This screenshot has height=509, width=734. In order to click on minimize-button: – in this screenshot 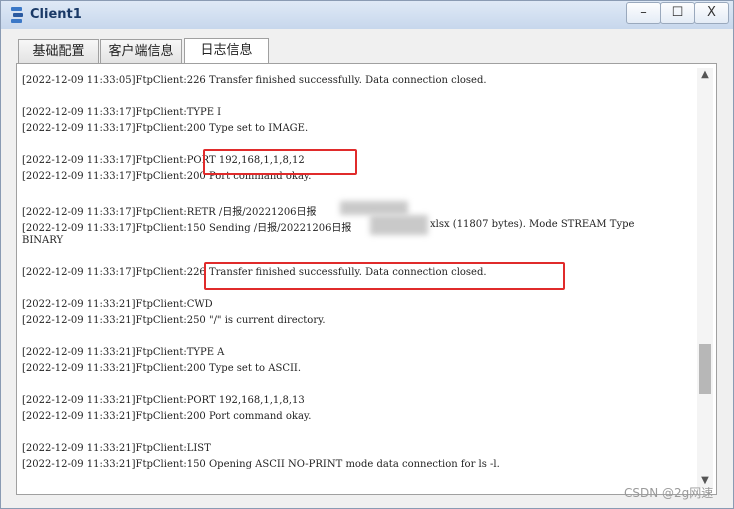, I will do `click(643, 13)`.